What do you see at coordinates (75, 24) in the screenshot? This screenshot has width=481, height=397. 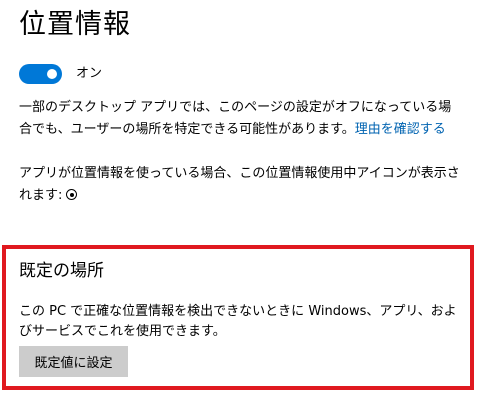 I see `page-title: 位置情報` at bounding box center [75, 24].